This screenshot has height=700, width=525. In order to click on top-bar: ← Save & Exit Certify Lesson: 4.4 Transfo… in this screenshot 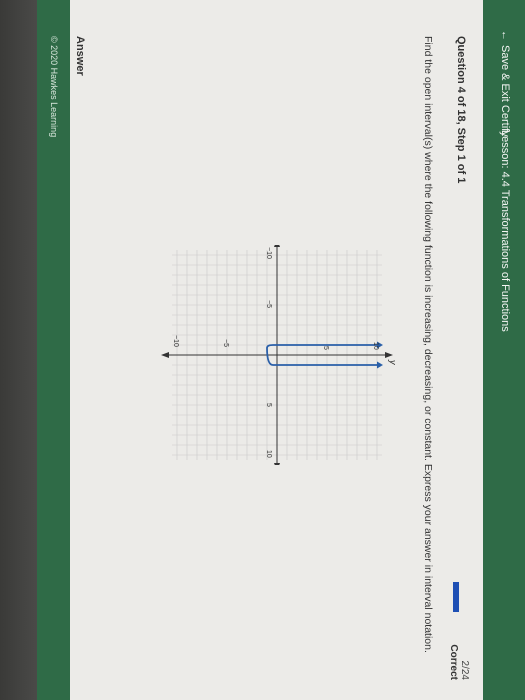, I will do `click(504, 350)`.